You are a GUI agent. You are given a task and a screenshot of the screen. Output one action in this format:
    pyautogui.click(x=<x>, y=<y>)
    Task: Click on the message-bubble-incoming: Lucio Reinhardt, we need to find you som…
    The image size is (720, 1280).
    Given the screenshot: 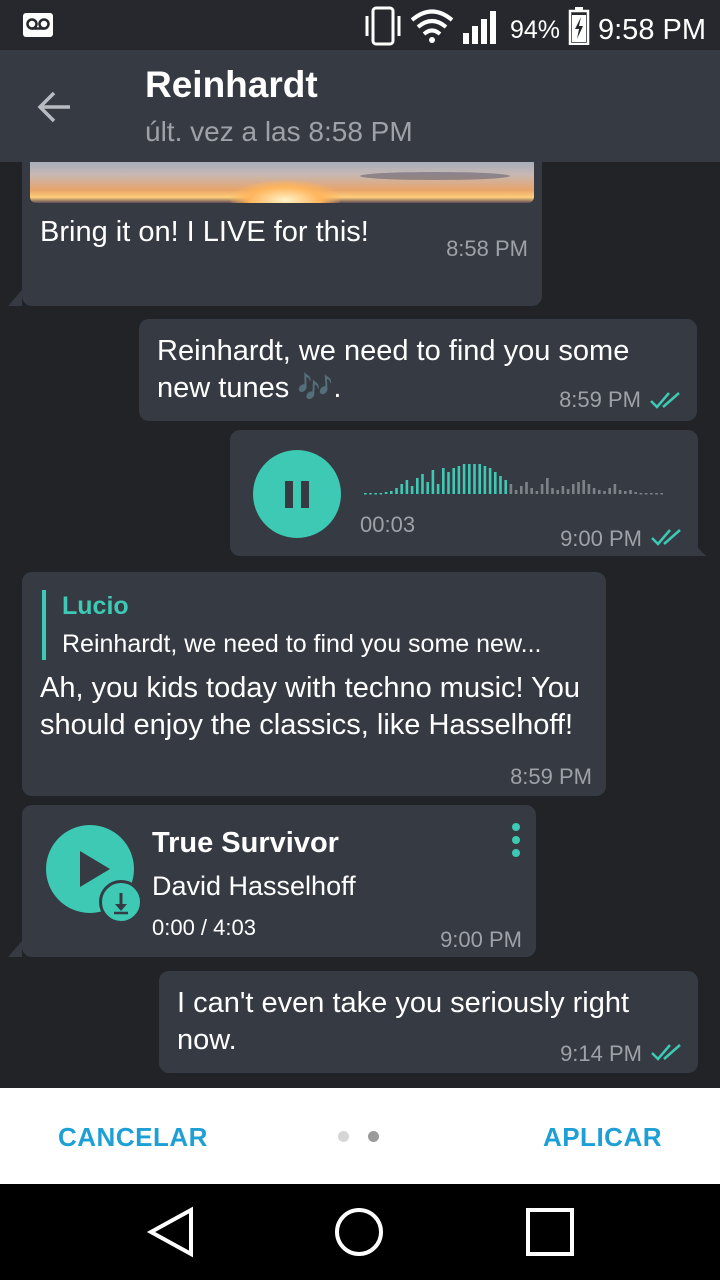 What is the action you would take?
    pyautogui.click(x=314, y=684)
    